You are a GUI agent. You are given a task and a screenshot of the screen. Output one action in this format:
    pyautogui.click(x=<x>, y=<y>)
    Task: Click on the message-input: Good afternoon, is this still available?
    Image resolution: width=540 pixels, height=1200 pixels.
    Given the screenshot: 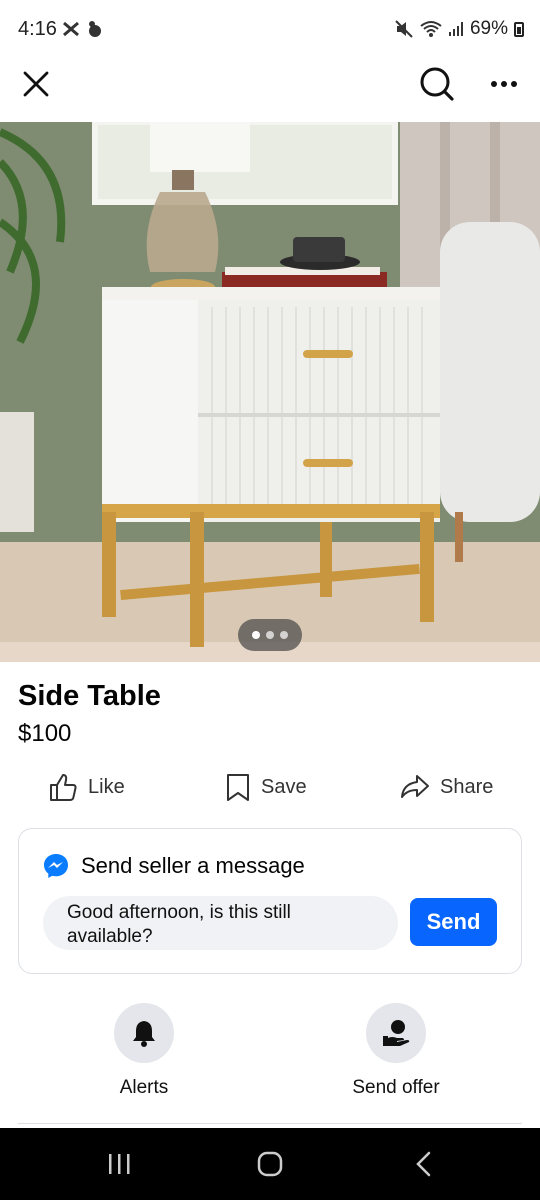 What is the action you would take?
    pyautogui.click(x=220, y=923)
    